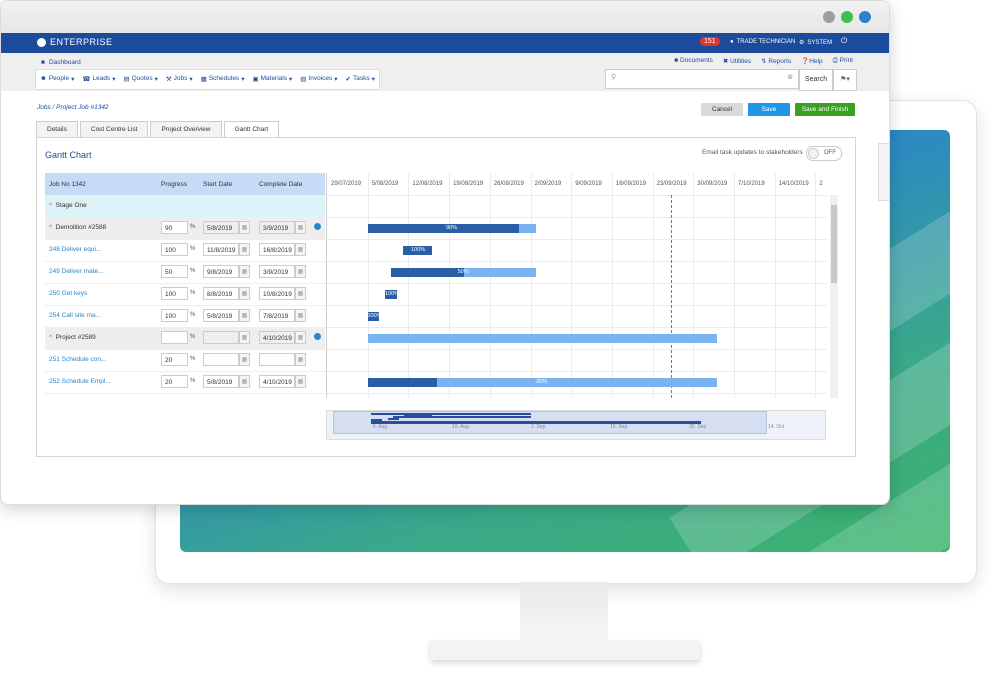 The image size is (1000, 687). Describe the element at coordinates (114, 129) in the screenshot. I see `tab-cost-centre-list: Cost Centre List` at that location.